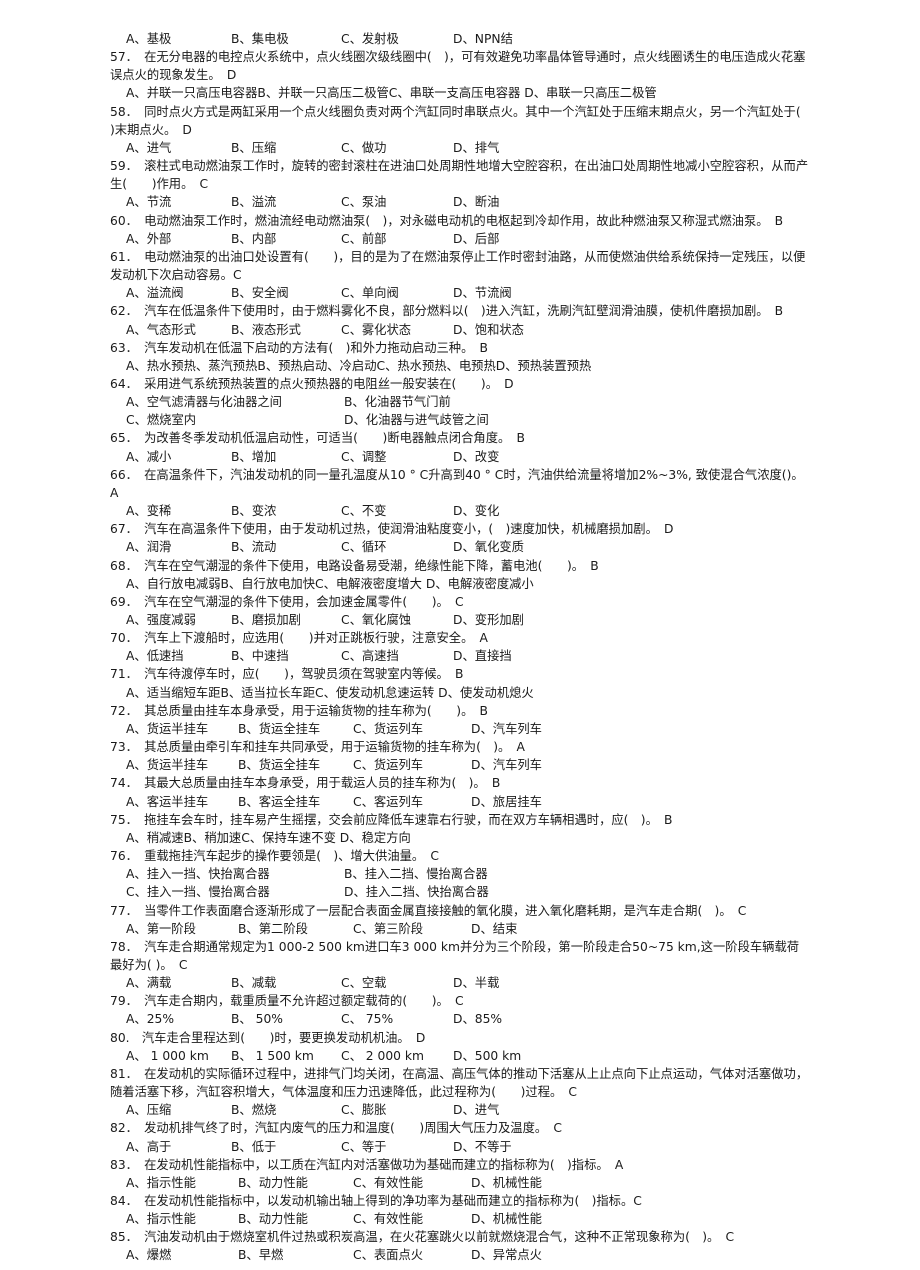  What do you see at coordinates (182, 1255) in the screenshot?
I see `option-choice: A、爆燃` at bounding box center [182, 1255].